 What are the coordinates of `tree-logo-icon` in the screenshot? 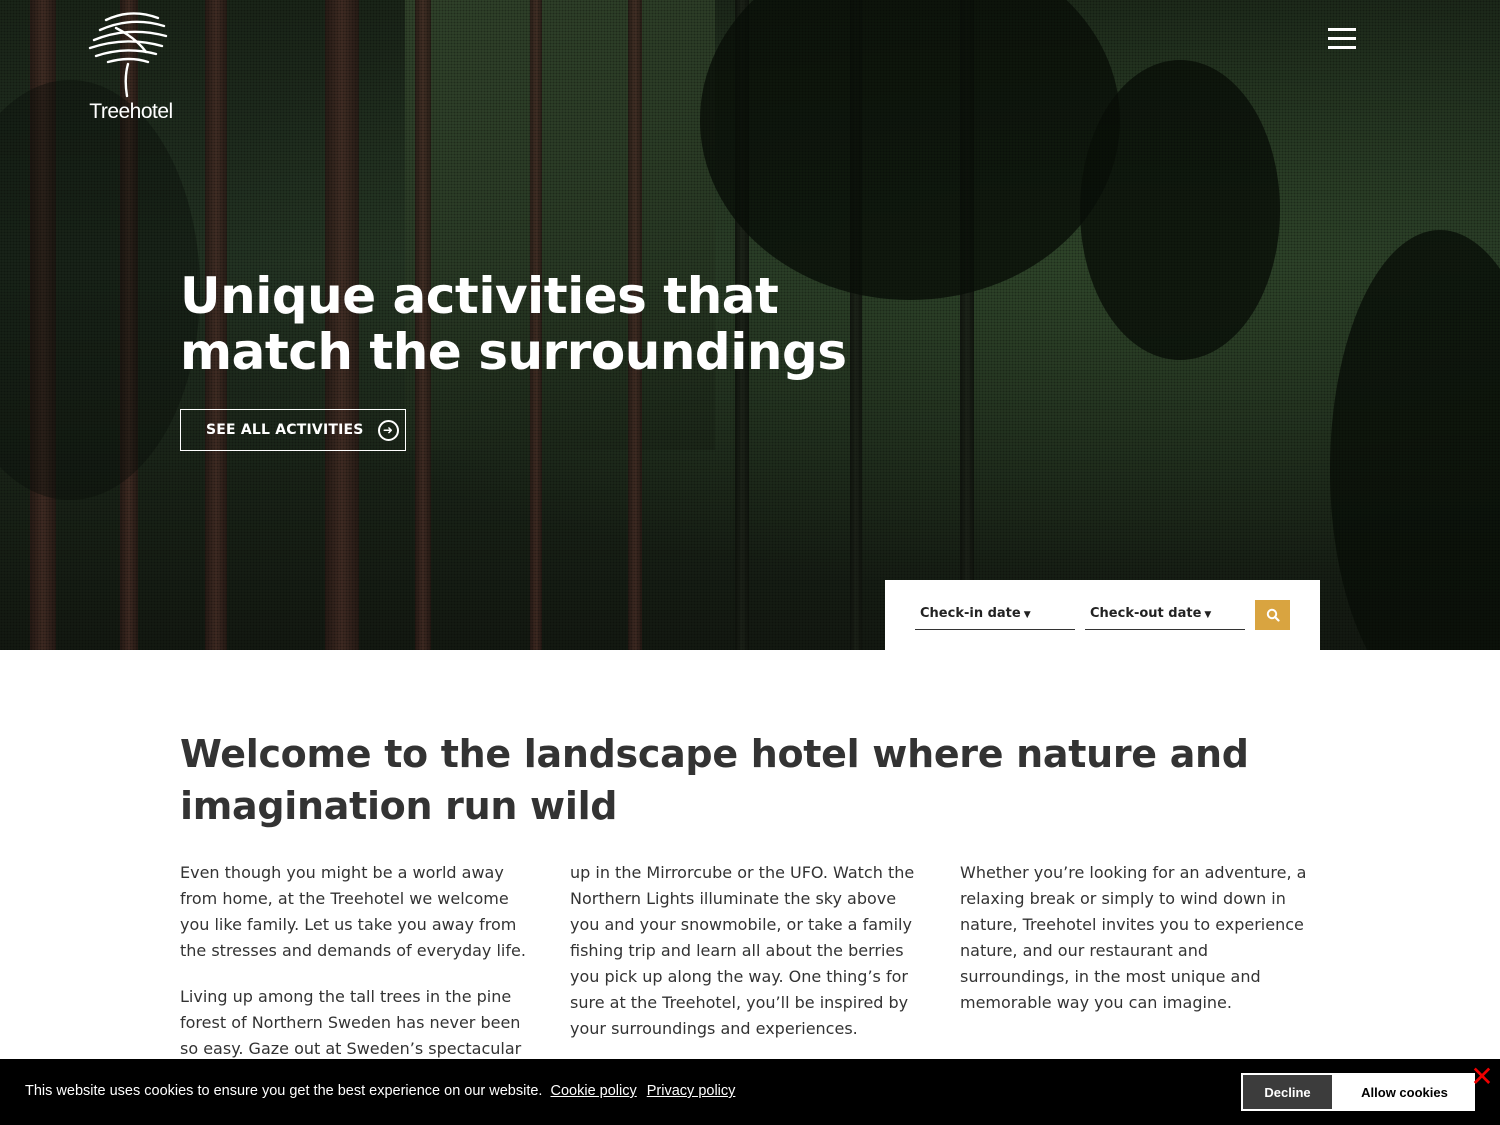 It's located at (128, 55).